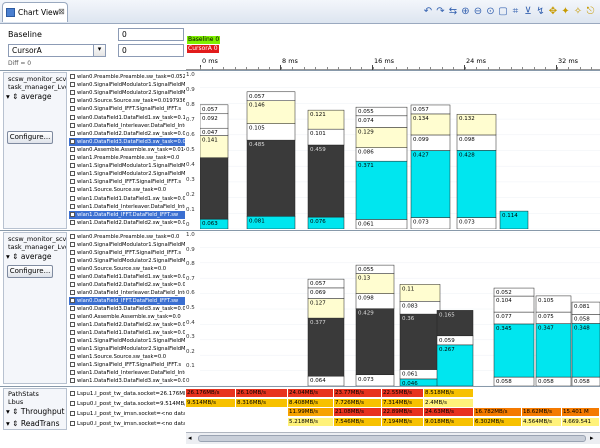 The height and width of the screenshot is (448, 600). Describe the element at coordinates (127, 277) in the screenshot. I see `task-row: wlan0.DataField1.DataField1.sw_task=0.0` at that location.